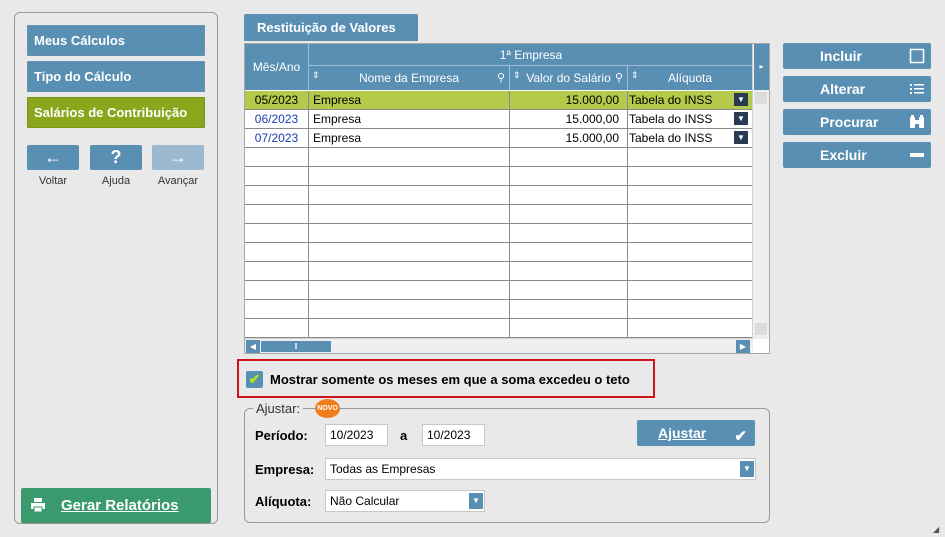 The image size is (945, 537). What do you see at coordinates (277, 138) in the screenshot?
I see `cell-mes: 07/2023` at bounding box center [277, 138].